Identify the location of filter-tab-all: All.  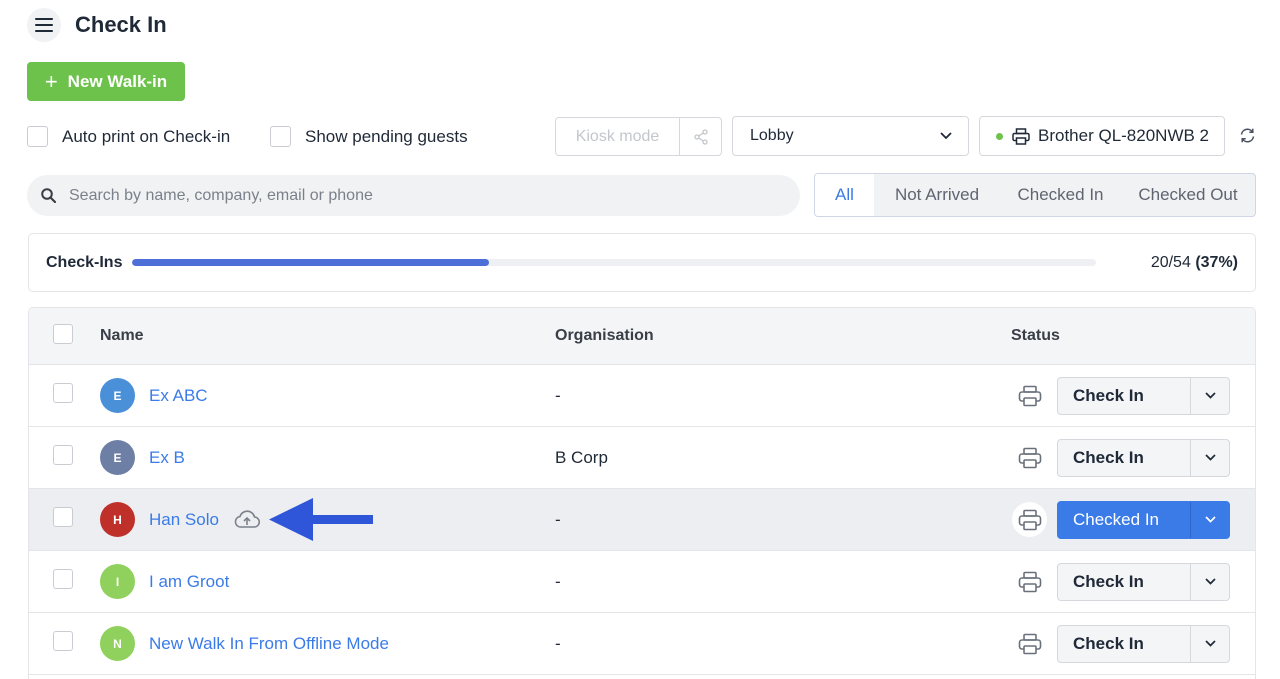
(844, 195).